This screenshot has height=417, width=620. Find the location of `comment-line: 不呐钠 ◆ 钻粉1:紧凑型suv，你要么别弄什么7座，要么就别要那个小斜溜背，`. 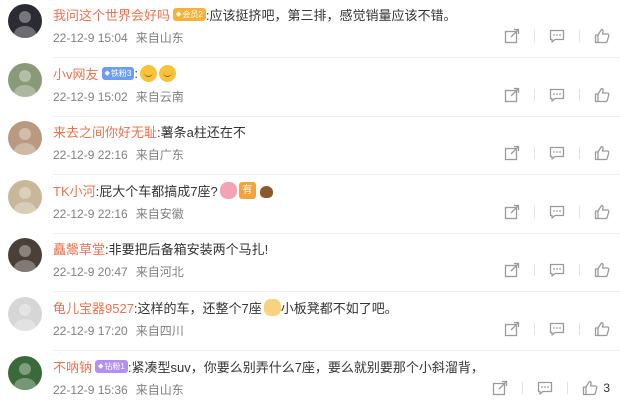

comment-line: 不呐钠 ◆ 钻粉1:紧凑型suv，你要么别弄什么7座，要么就别要那个小斜溜背， is located at coordinates (329, 366).